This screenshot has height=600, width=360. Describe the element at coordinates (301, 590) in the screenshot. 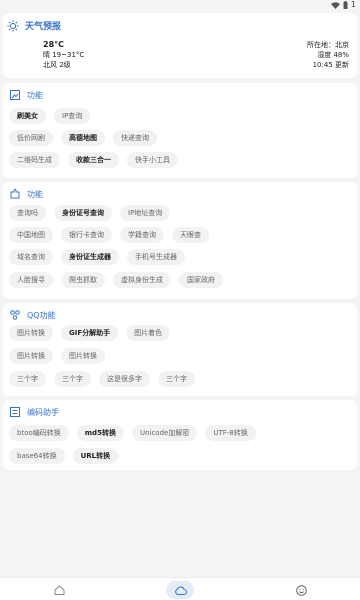

I see `smile-icon` at that location.